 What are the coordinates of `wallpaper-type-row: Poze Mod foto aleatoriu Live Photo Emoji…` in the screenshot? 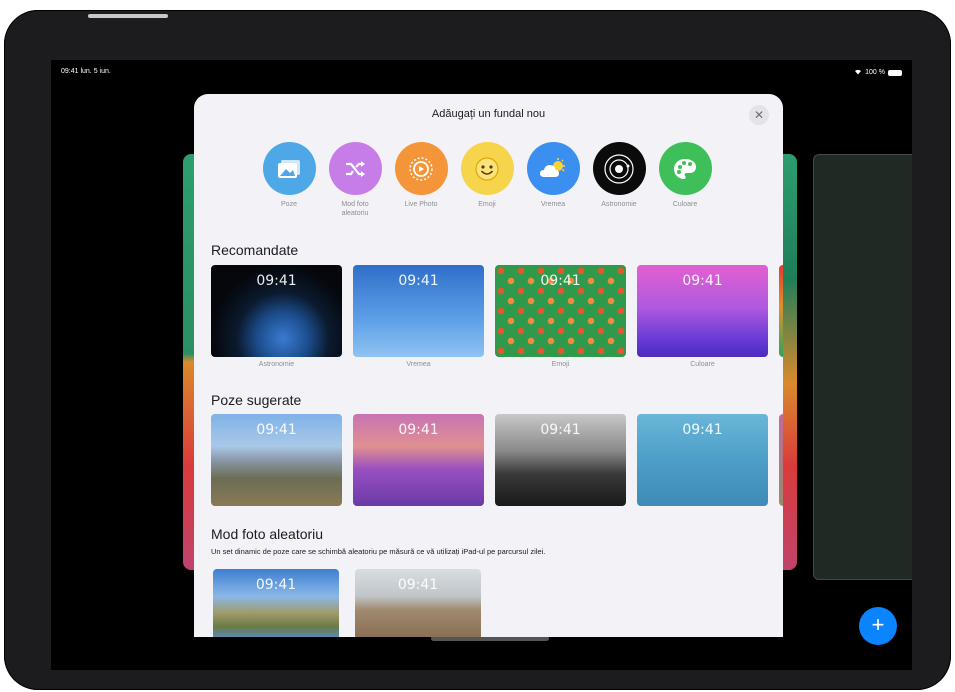 It's located at (487, 180).